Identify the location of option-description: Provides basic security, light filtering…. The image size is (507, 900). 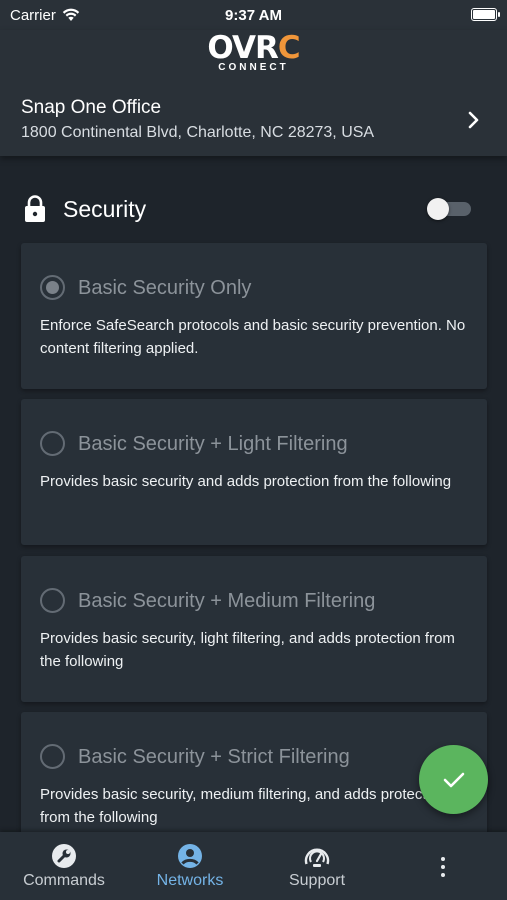
(247, 650).